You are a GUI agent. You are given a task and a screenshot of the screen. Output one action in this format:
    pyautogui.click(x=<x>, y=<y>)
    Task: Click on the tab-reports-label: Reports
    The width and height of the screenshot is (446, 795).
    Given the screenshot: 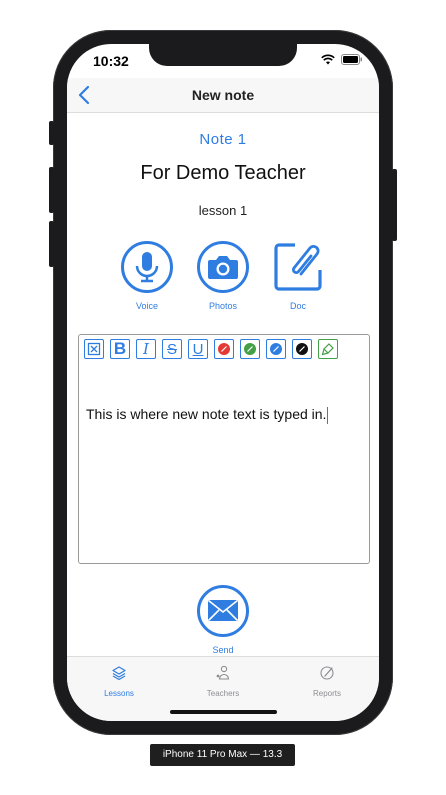 What is the action you would take?
    pyautogui.click(x=326, y=693)
    